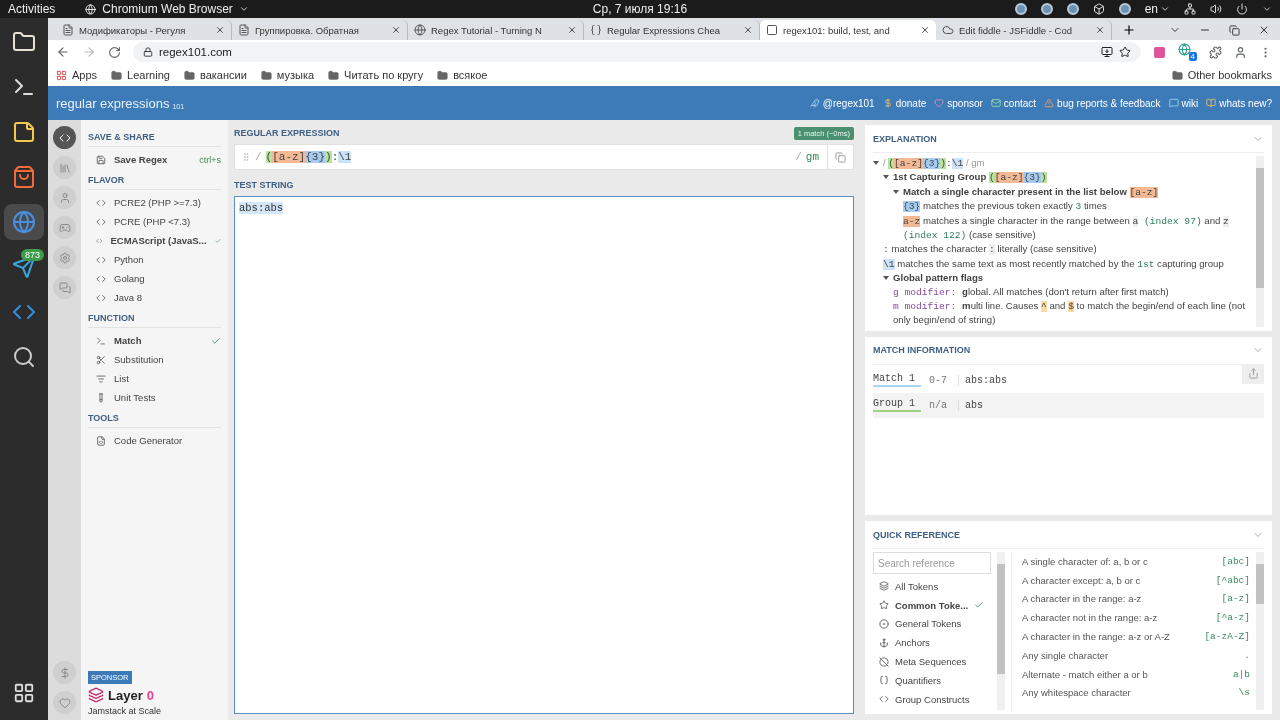 The image size is (1280, 720). What do you see at coordinates (1136, 561) in the screenshot?
I see `reference-item: A single character of: a, b or c [abc]` at bounding box center [1136, 561].